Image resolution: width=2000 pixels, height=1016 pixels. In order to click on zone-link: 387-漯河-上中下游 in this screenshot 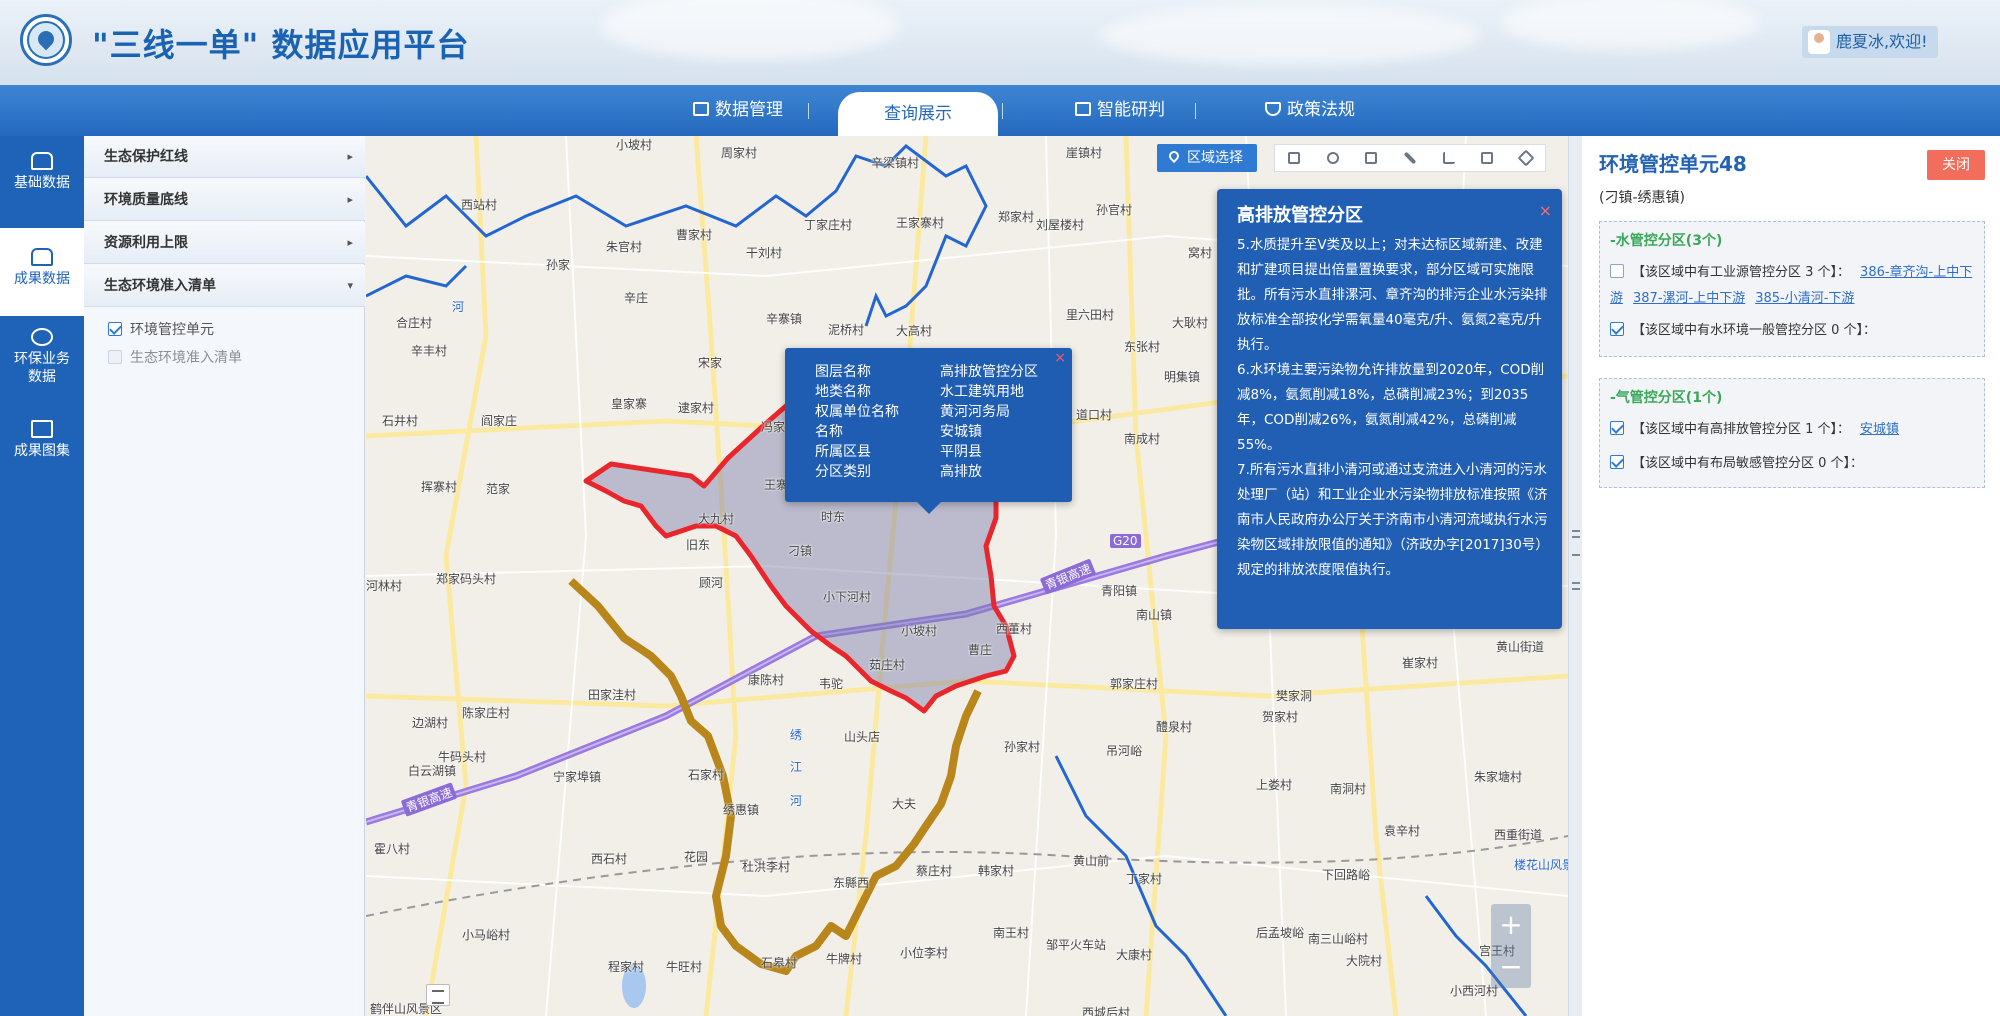, I will do `click(1689, 298)`.